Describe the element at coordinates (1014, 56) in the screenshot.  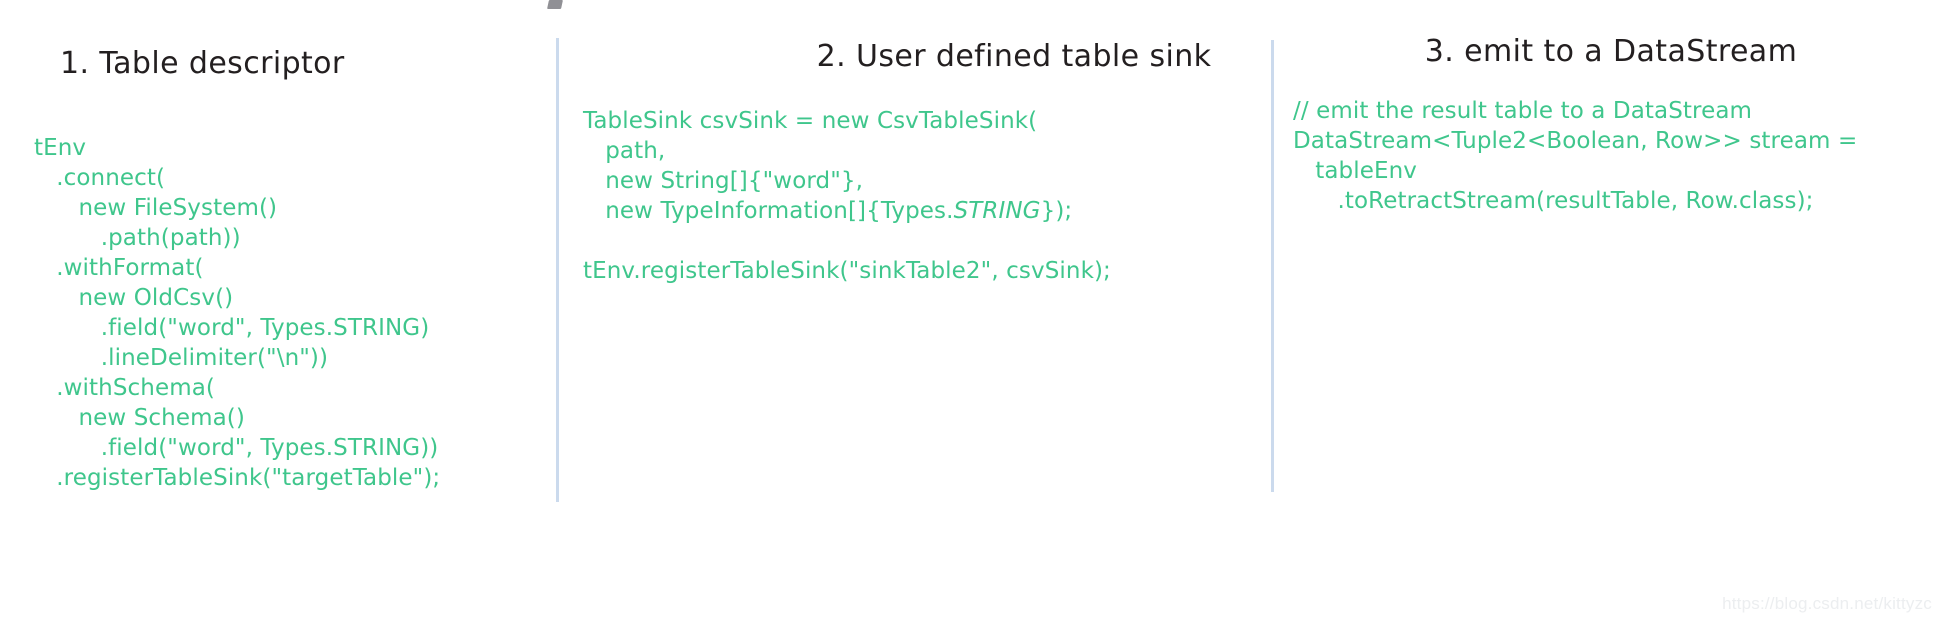
I see `column-2-heading: 2. User defined table sink` at that location.